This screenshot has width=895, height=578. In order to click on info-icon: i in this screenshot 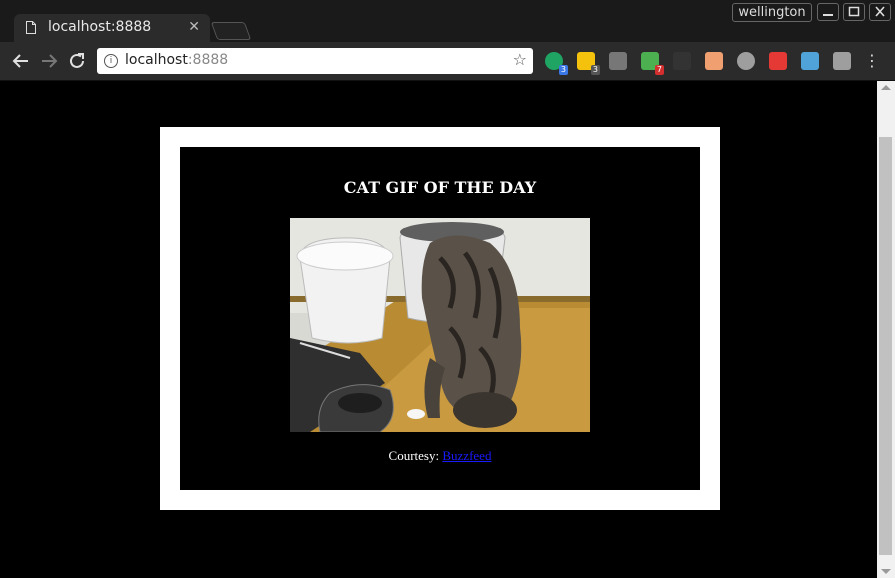, I will do `click(111, 61)`.